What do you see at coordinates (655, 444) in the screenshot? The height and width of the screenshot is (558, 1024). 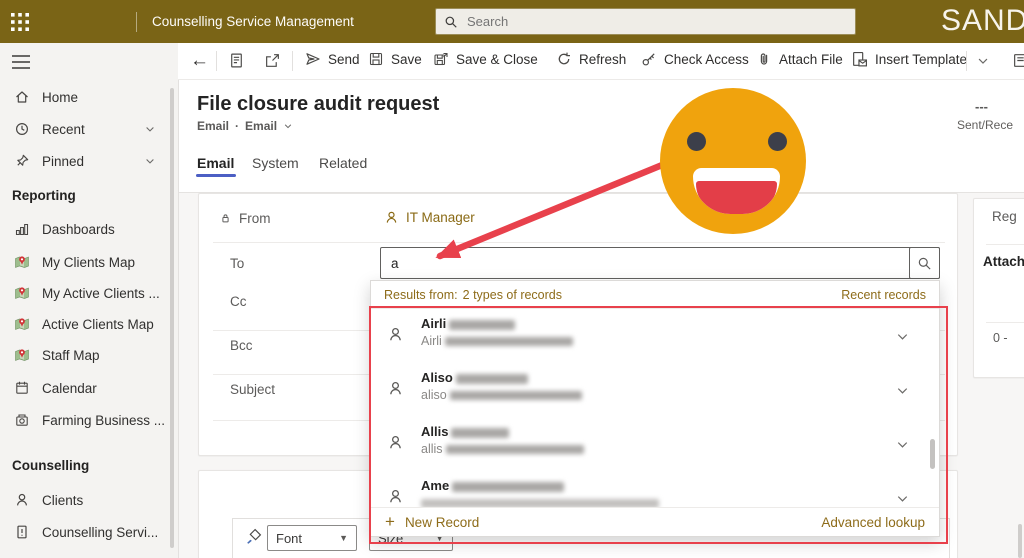 I see `lookup-result-row: Allis allis` at bounding box center [655, 444].